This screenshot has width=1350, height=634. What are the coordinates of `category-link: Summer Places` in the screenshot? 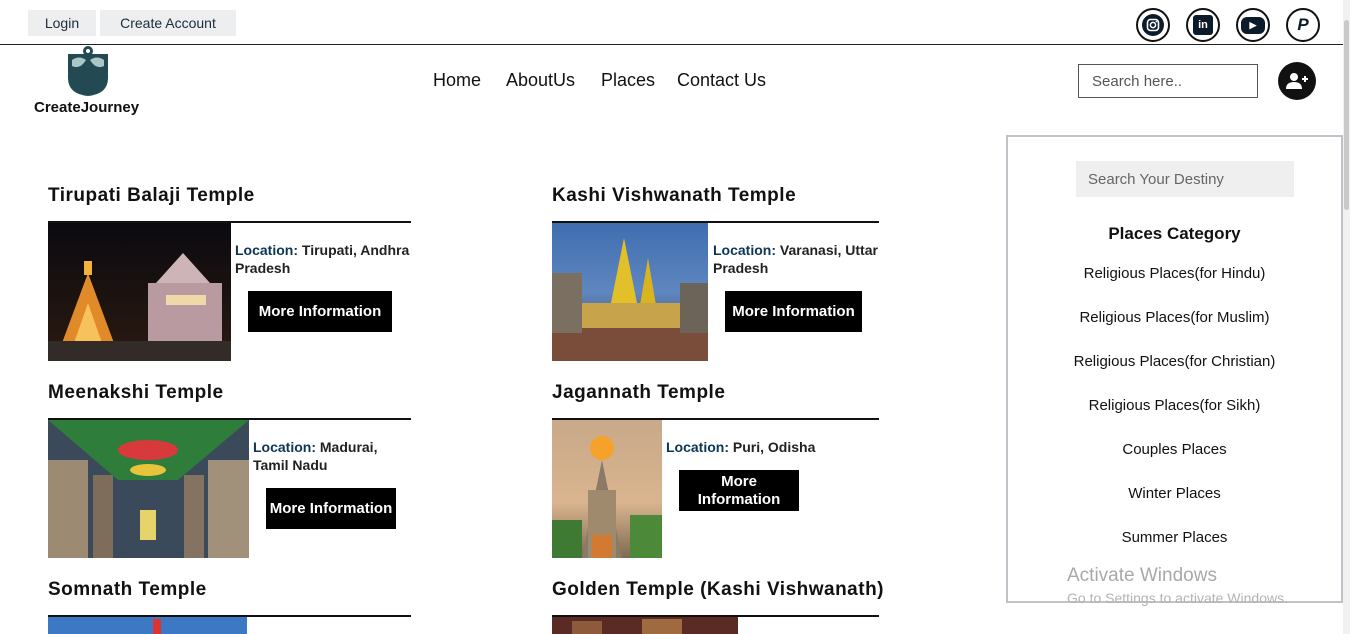 It's located at (1174, 537).